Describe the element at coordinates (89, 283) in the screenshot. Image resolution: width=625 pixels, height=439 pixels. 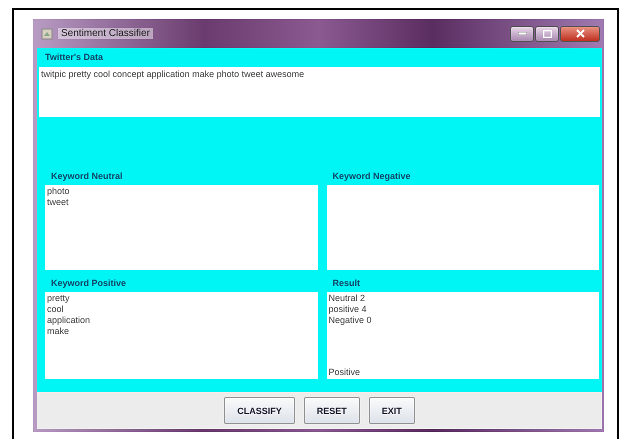
I see `panel-label: Keyword Positive` at that location.